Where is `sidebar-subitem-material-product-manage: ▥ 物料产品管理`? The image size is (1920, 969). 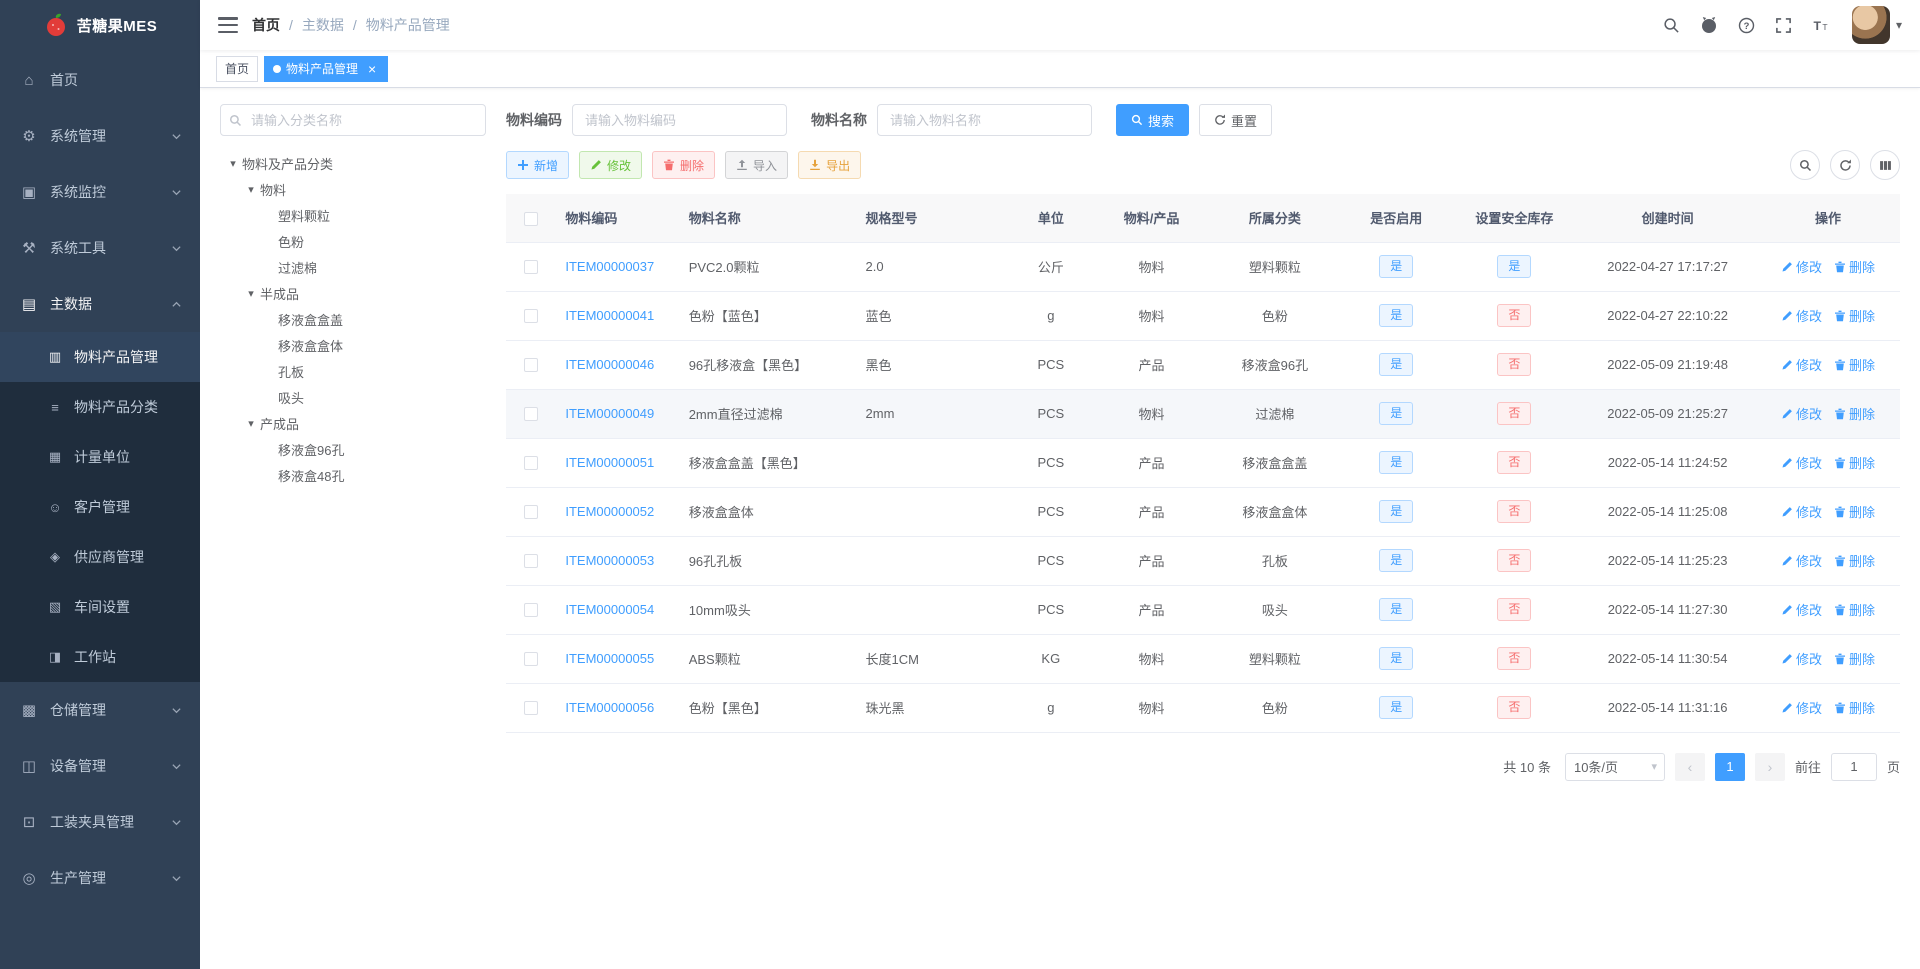
sidebar-subitem-material-product-manage: ▥ 物料产品管理 is located at coordinates (100, 357).